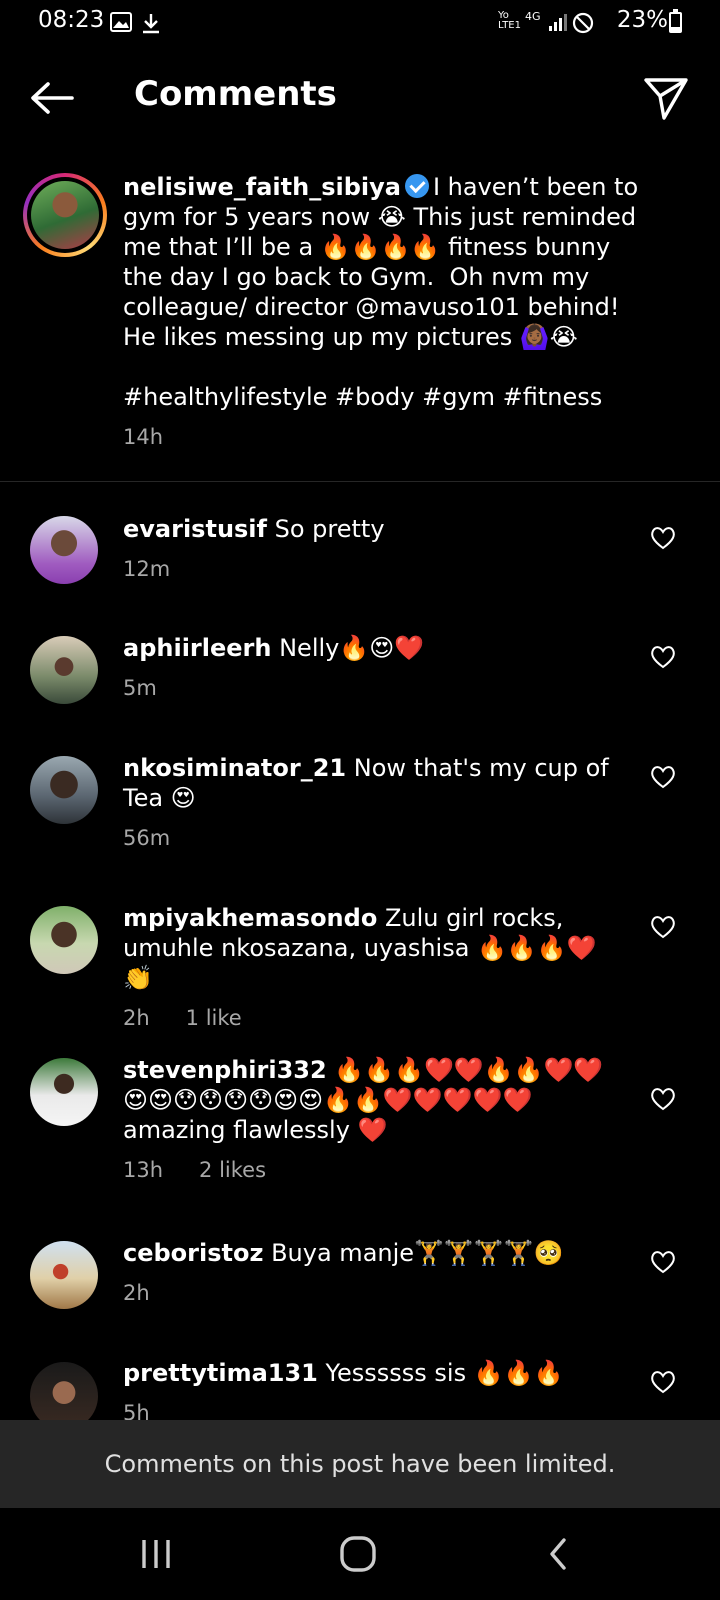 The height and width of the screenshot is (1600, 720). What do you see at coordinates (360, 98) in the screenshot?
I see `app-header: Comments` at bounding box center [360, 98].